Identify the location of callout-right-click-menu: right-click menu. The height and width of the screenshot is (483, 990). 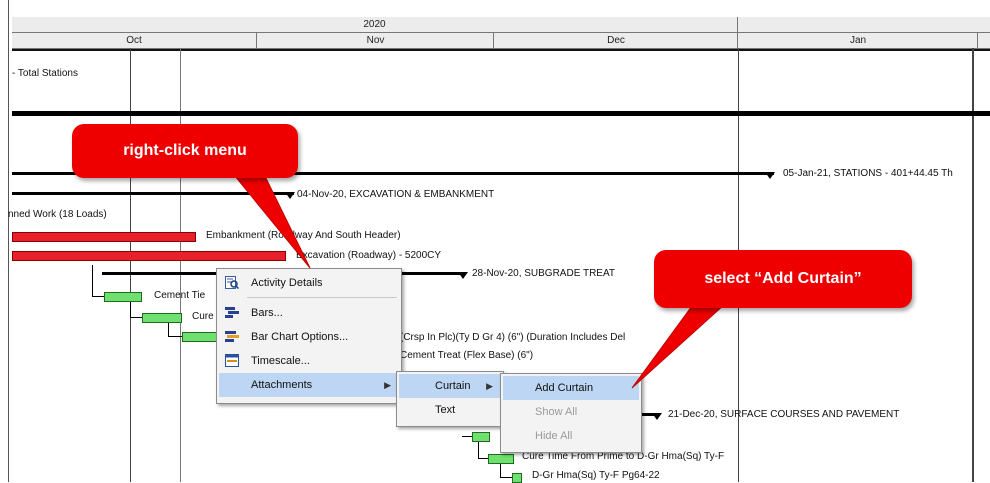
(185, 151).